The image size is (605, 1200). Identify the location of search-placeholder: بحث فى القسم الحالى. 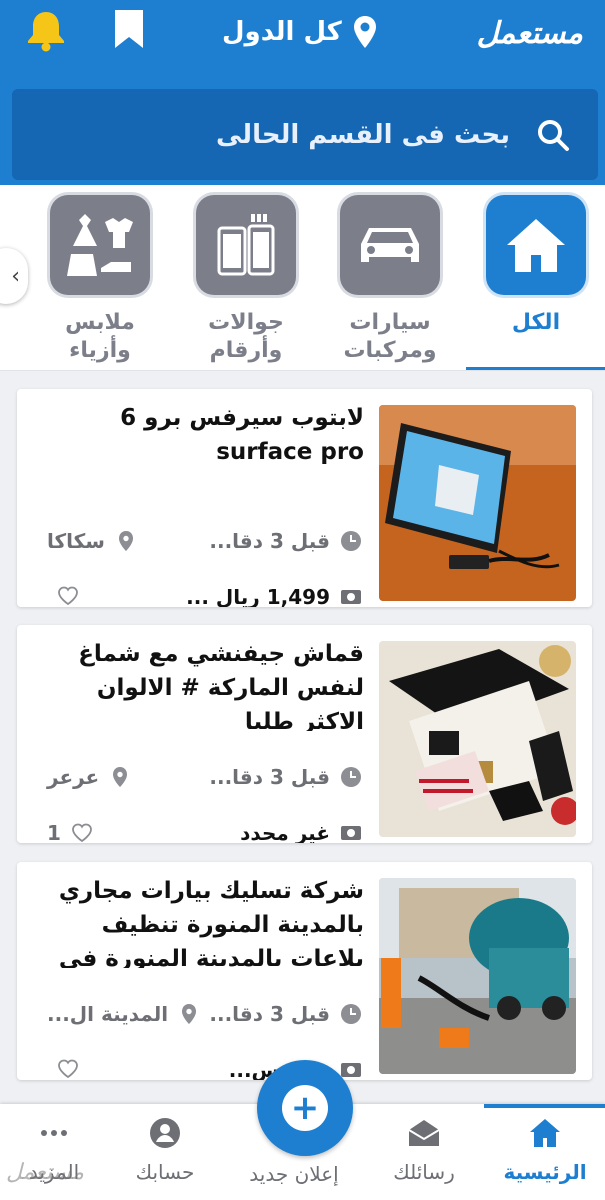
(363, 134).